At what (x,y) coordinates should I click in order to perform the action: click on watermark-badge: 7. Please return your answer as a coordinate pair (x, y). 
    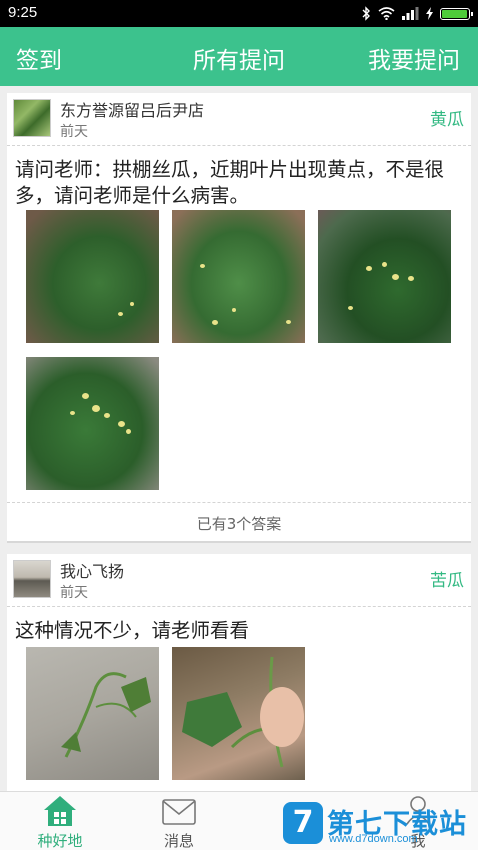
    Looking at the image, I should click on (303, 823).